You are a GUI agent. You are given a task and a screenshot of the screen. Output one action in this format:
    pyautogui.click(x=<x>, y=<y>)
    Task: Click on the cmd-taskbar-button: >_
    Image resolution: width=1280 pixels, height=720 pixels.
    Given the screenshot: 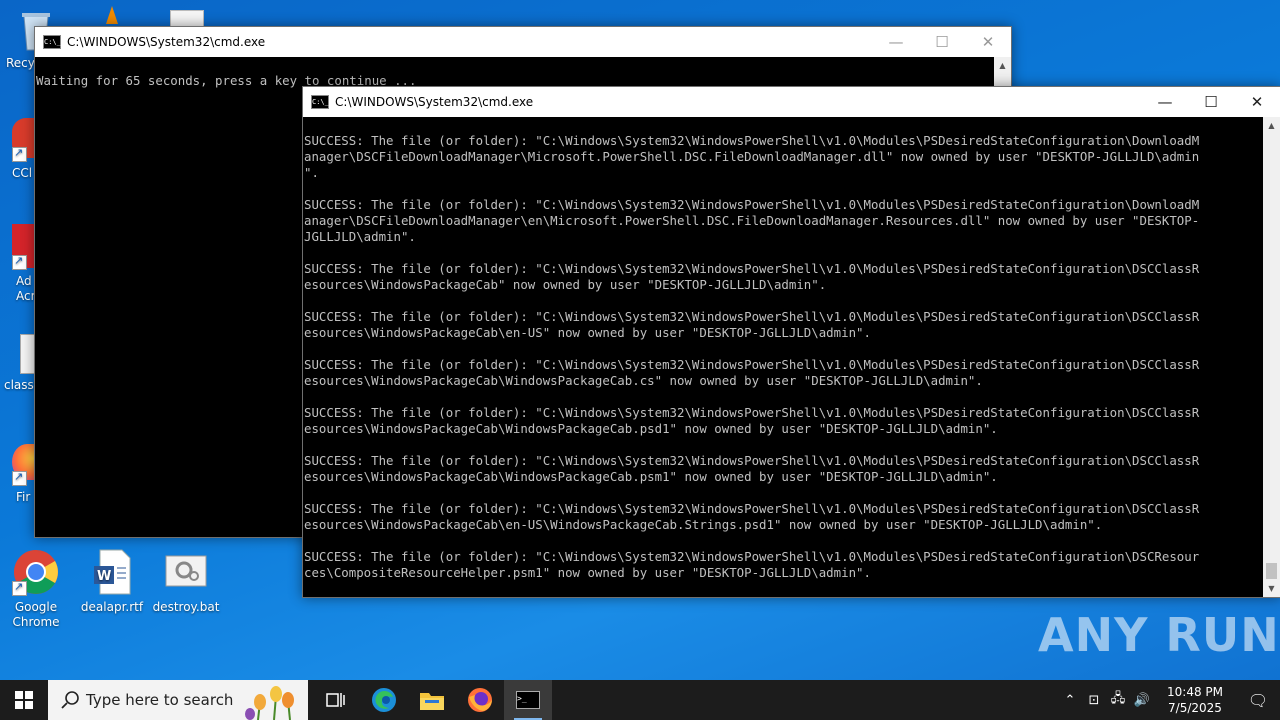 What is the action you would take?
    pyautogui.click(x=528, y=700)
    